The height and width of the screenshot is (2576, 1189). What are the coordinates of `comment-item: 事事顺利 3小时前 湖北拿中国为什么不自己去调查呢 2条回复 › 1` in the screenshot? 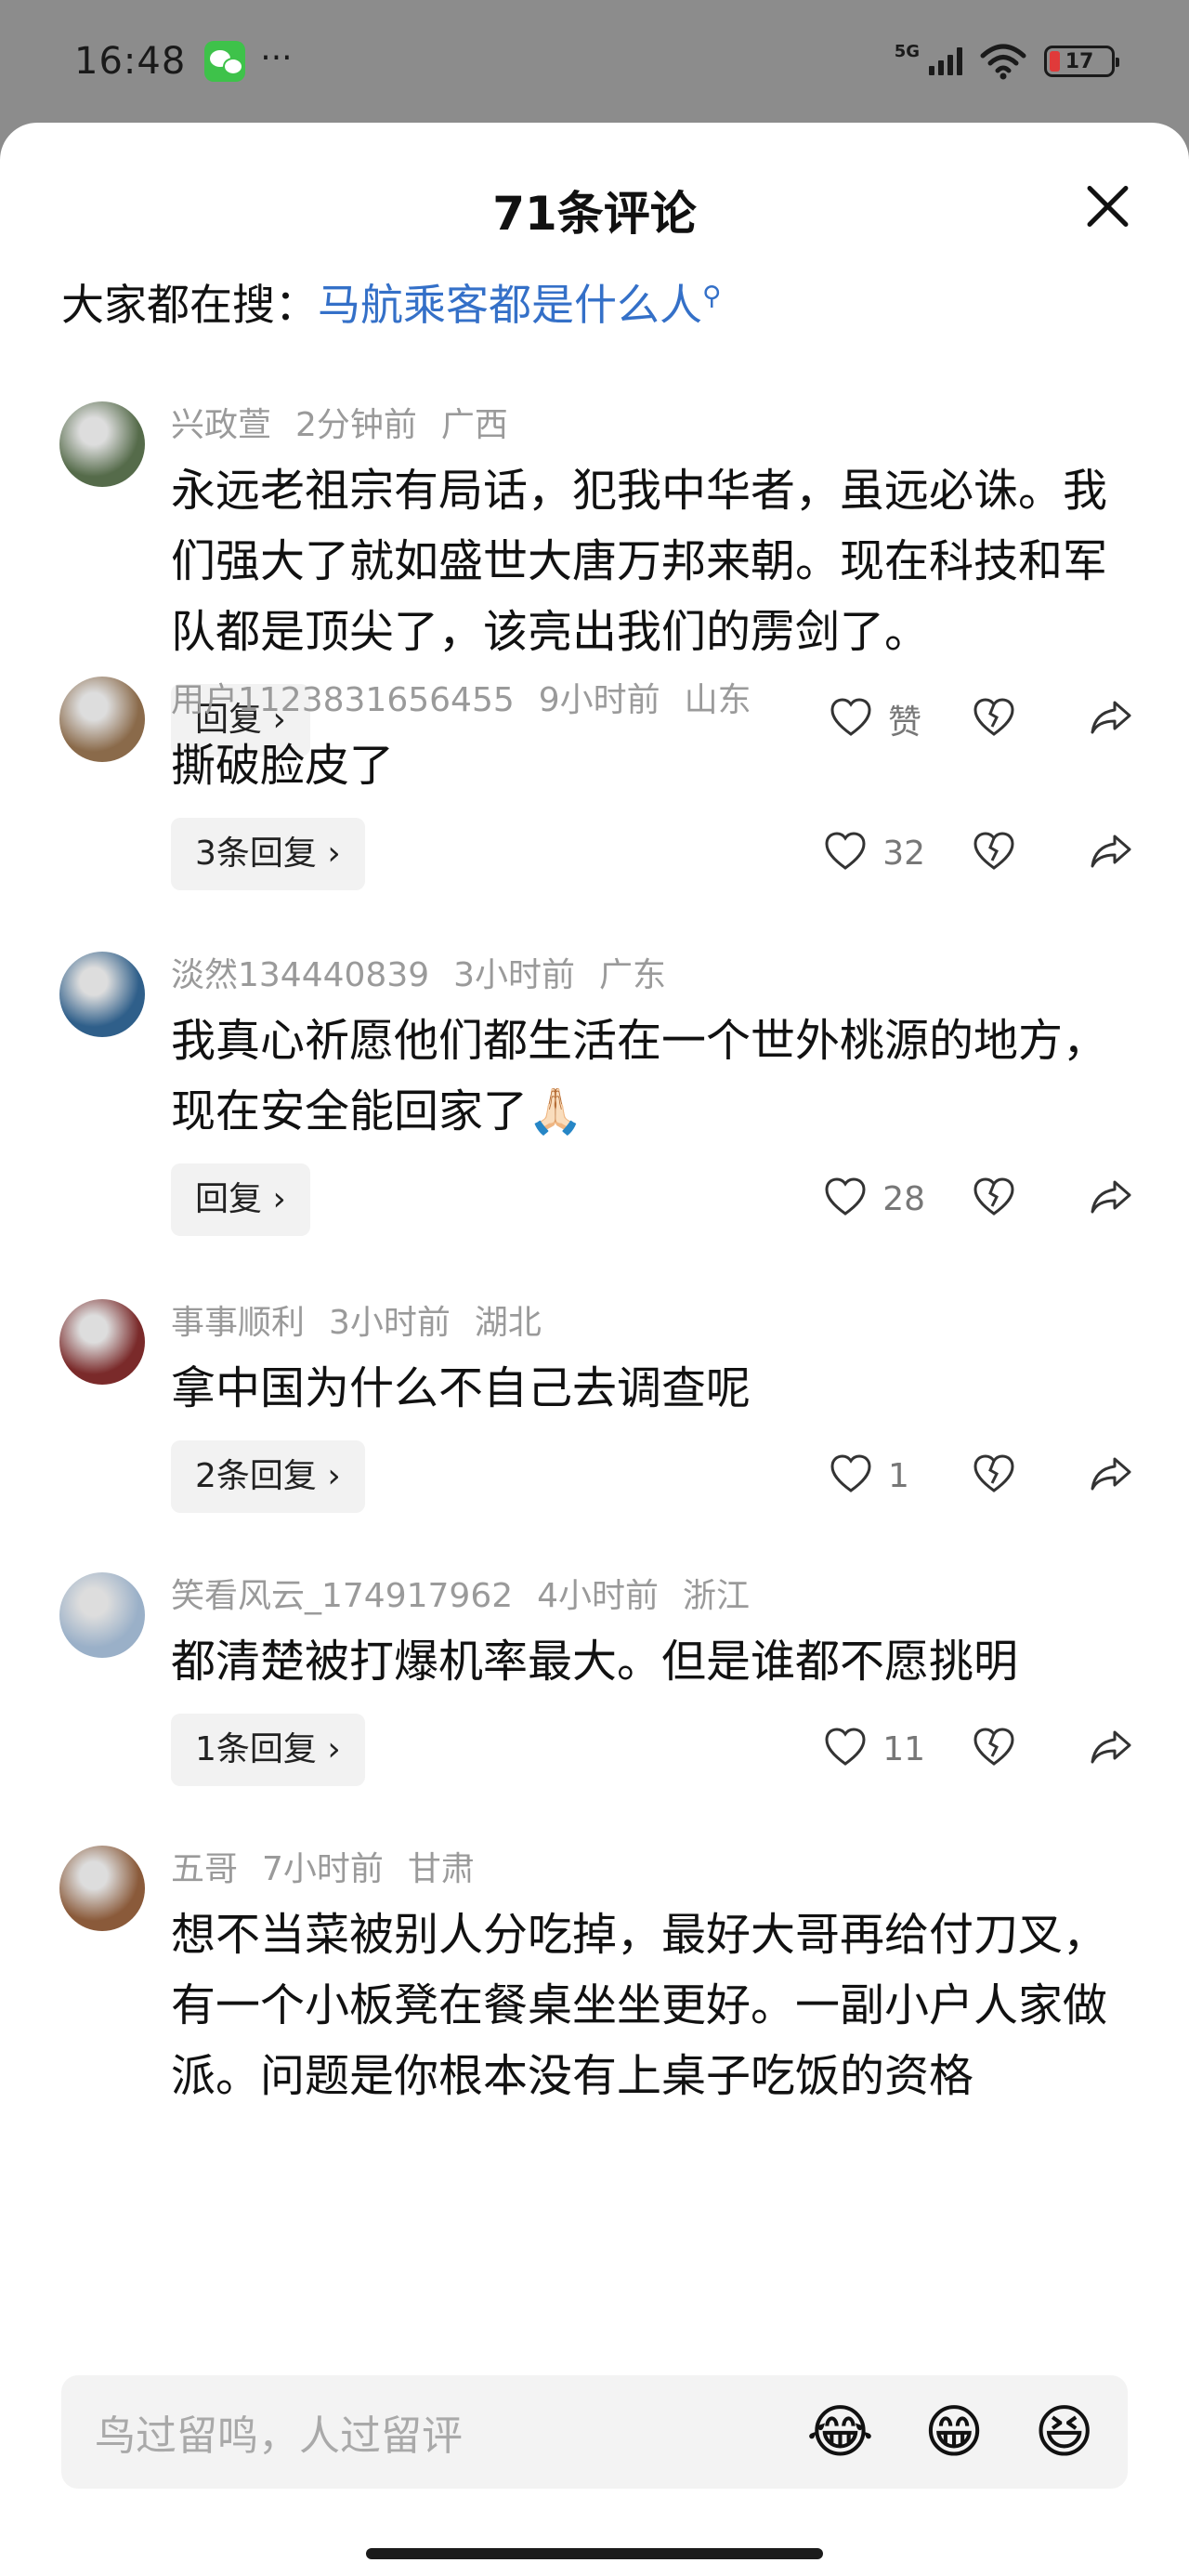 It's located at (594, 1406).